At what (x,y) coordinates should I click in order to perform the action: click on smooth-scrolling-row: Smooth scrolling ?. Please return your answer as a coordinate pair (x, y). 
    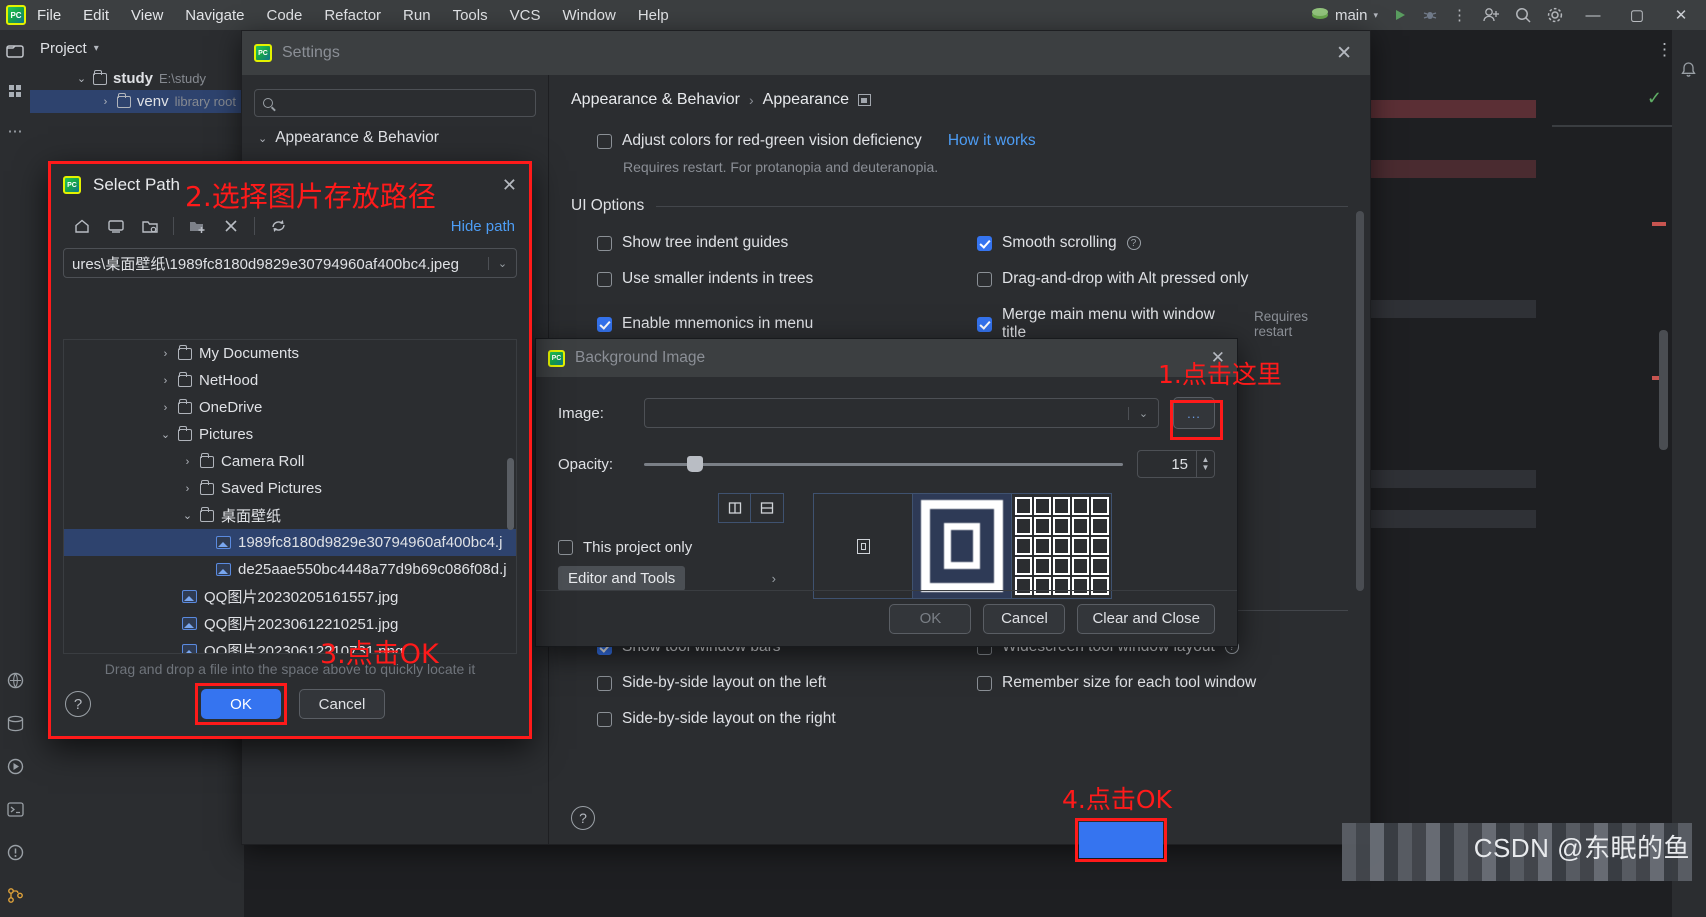
    Looking at the image, I should click on (1162, 243).